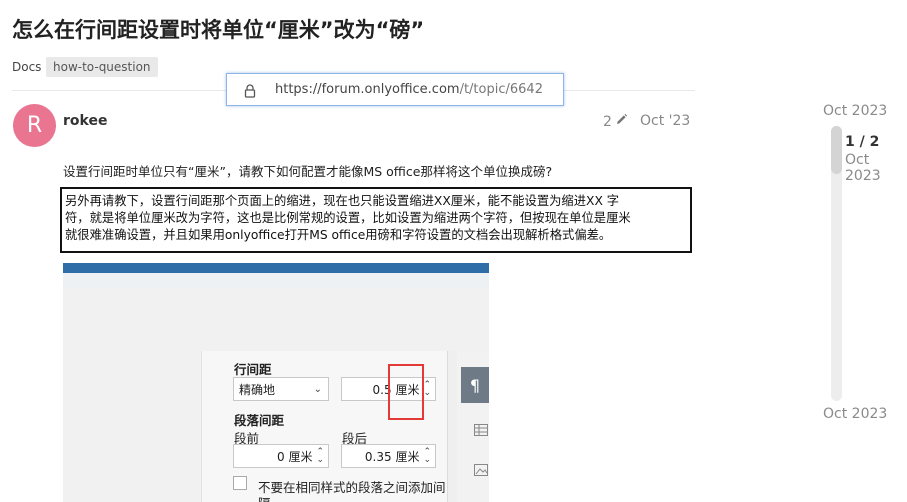 This screenshot has width=907, height=502. What do you see at coordinates (102, 67) in the screenshot?
I see `tag-badge: how-to-question` at bounding box center [102, 67].